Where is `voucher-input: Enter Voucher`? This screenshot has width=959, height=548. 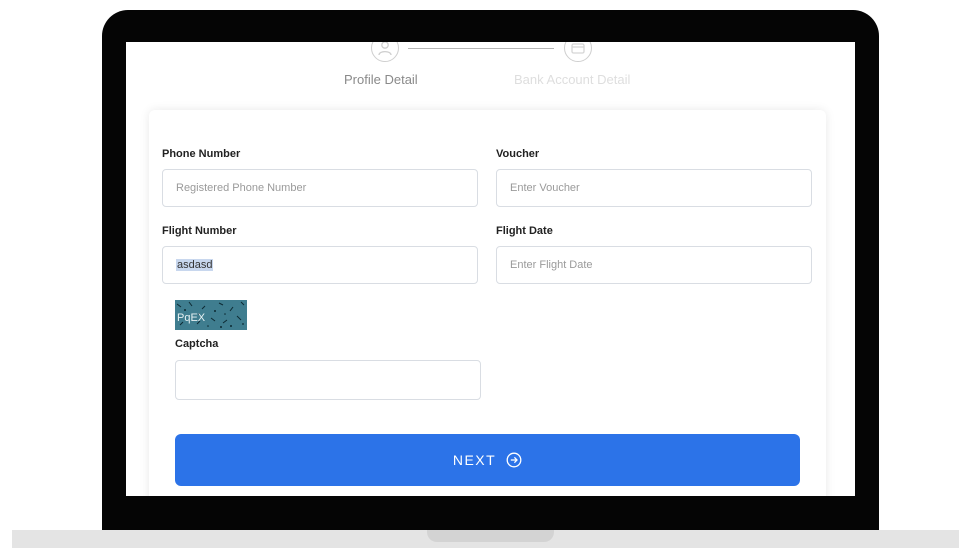 voucher-input: Enter Voucher is located at coordinates (654, 188).